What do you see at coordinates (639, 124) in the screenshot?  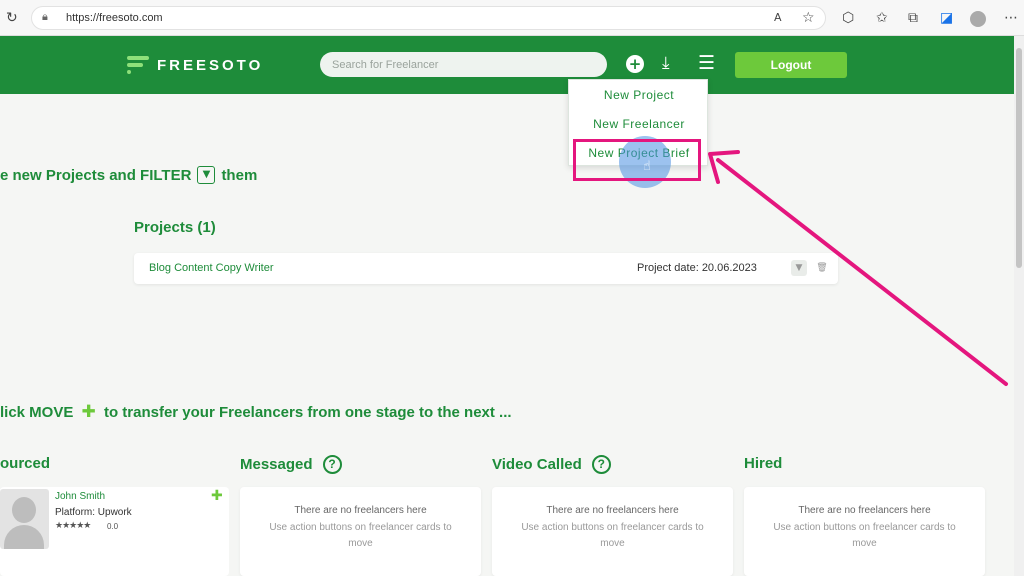 I see `menu-item-new-freelancer: New Freelancer` at bounding box center [639, 124].